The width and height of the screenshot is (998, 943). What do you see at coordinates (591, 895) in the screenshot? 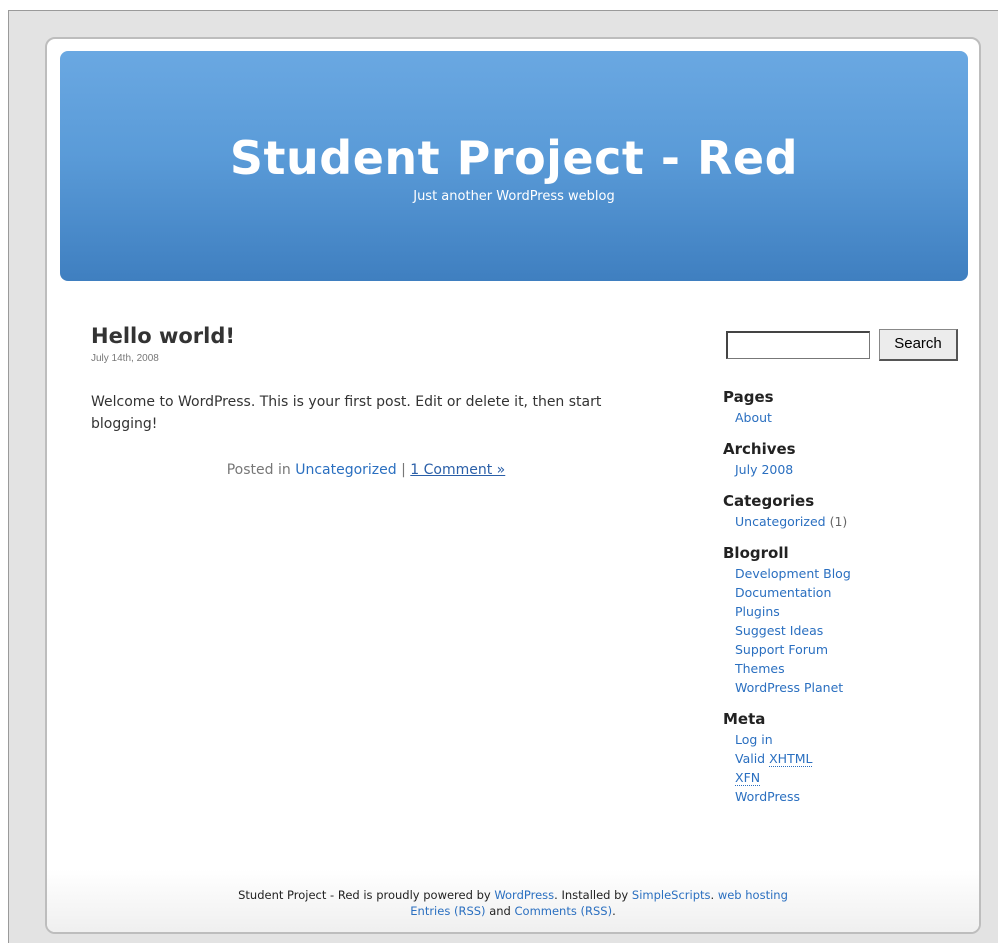
I see `footer-installed-text: . Installed by` at bounding box center [591, 895].